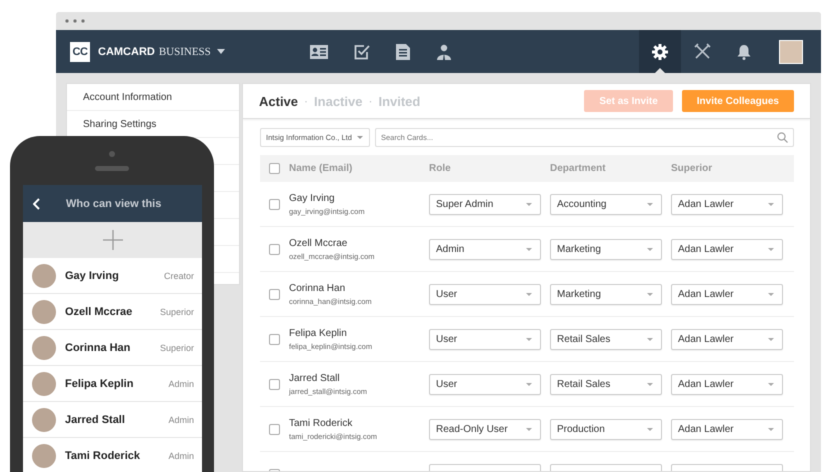  Describe the element at coordinates (80, 52) in the screenshot. I see `logo-mark: CC` at that location.